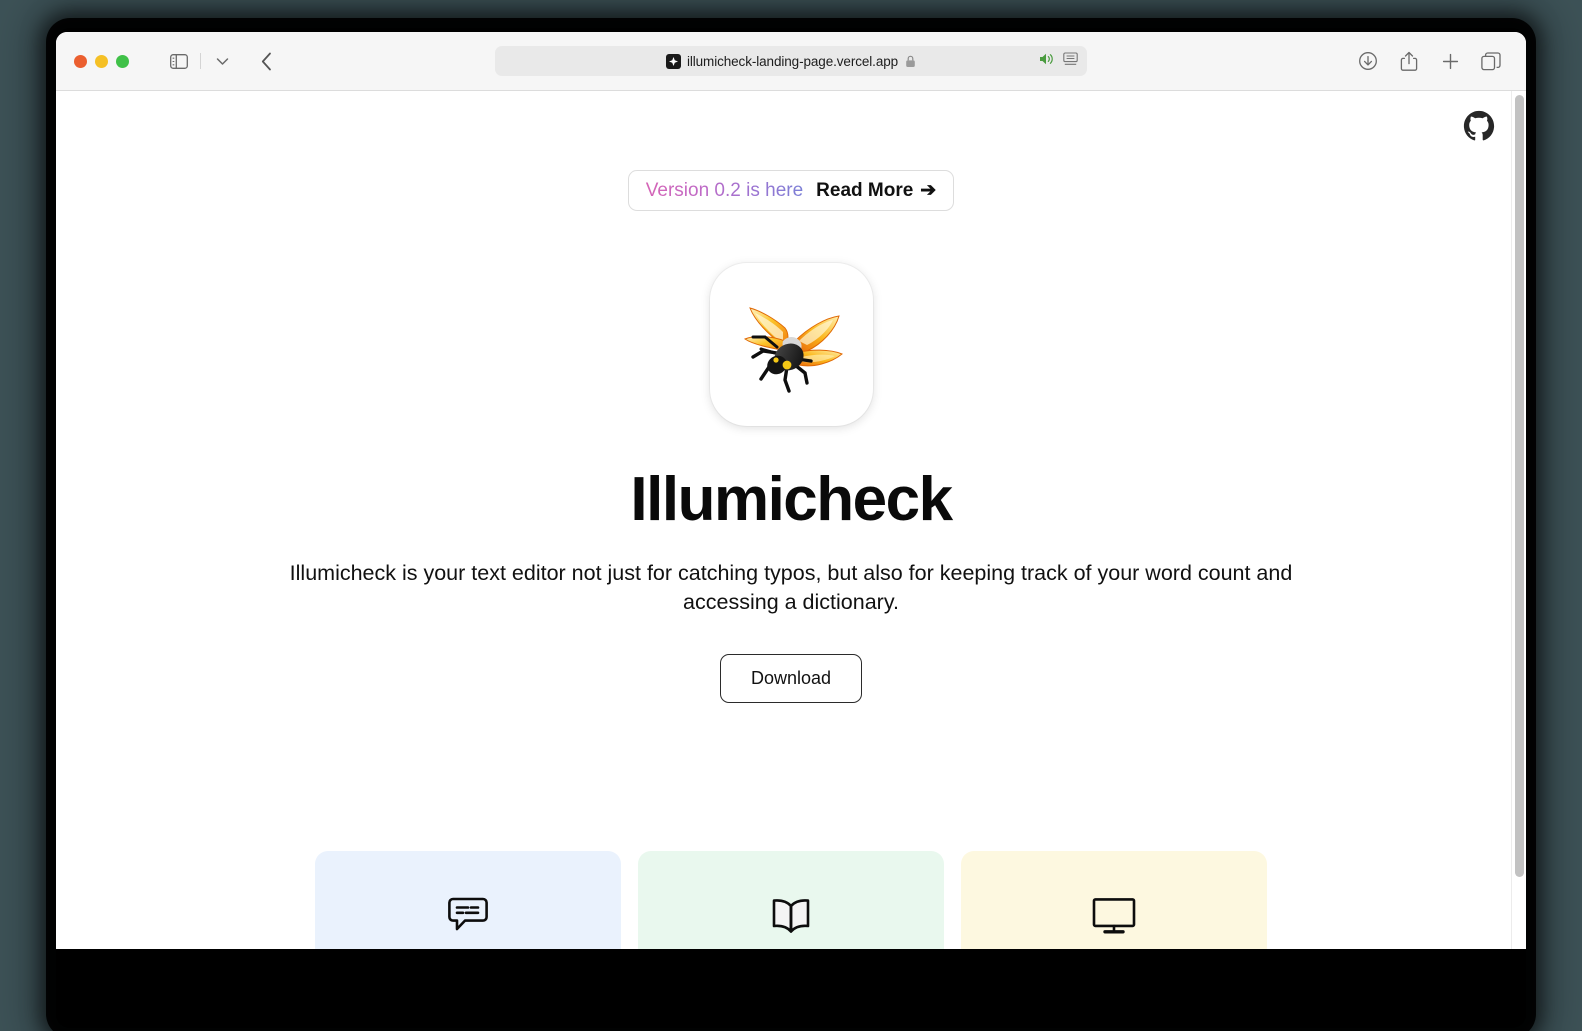  Describe the element at coordinates (1429, 61) in the screenshot. I see `toolbar-right-group` at that location.